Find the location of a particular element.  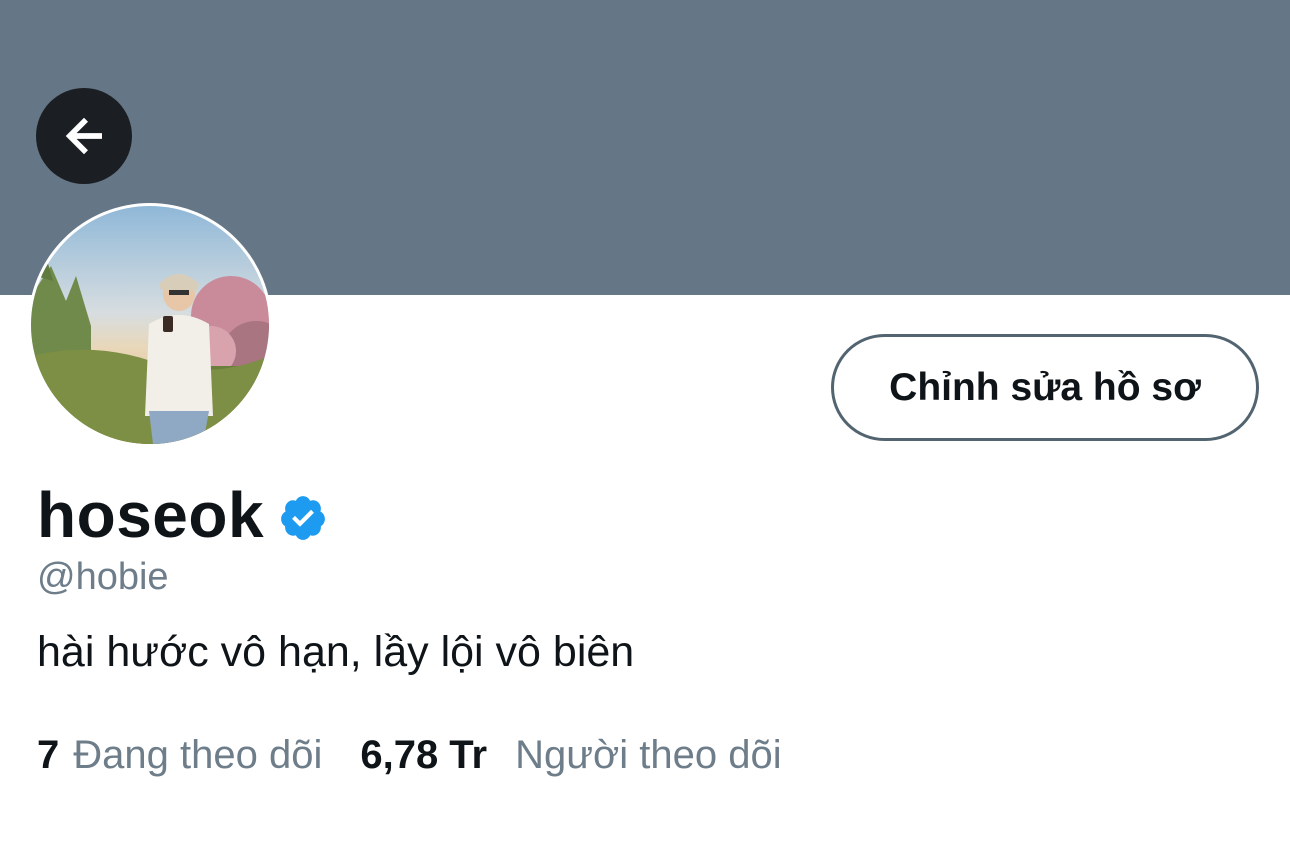

name-row: hoseok is located at coordinates (182, 515).